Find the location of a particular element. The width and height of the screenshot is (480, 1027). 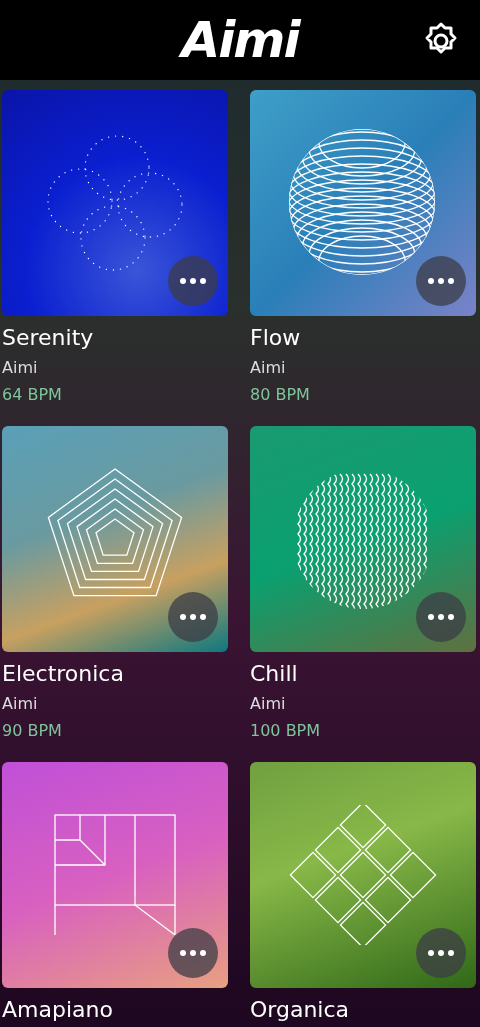

tempo-label: 80 BPM is located at coordinates (280, 394).